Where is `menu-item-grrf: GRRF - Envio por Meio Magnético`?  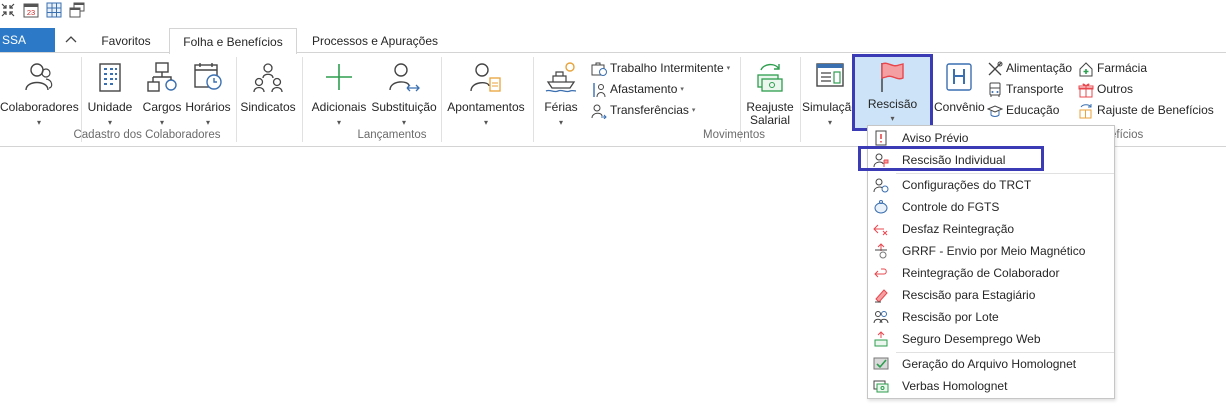 menu-item-grrf: GRRF - Envio por Meio Magnético is located at coordinates (991, 251).